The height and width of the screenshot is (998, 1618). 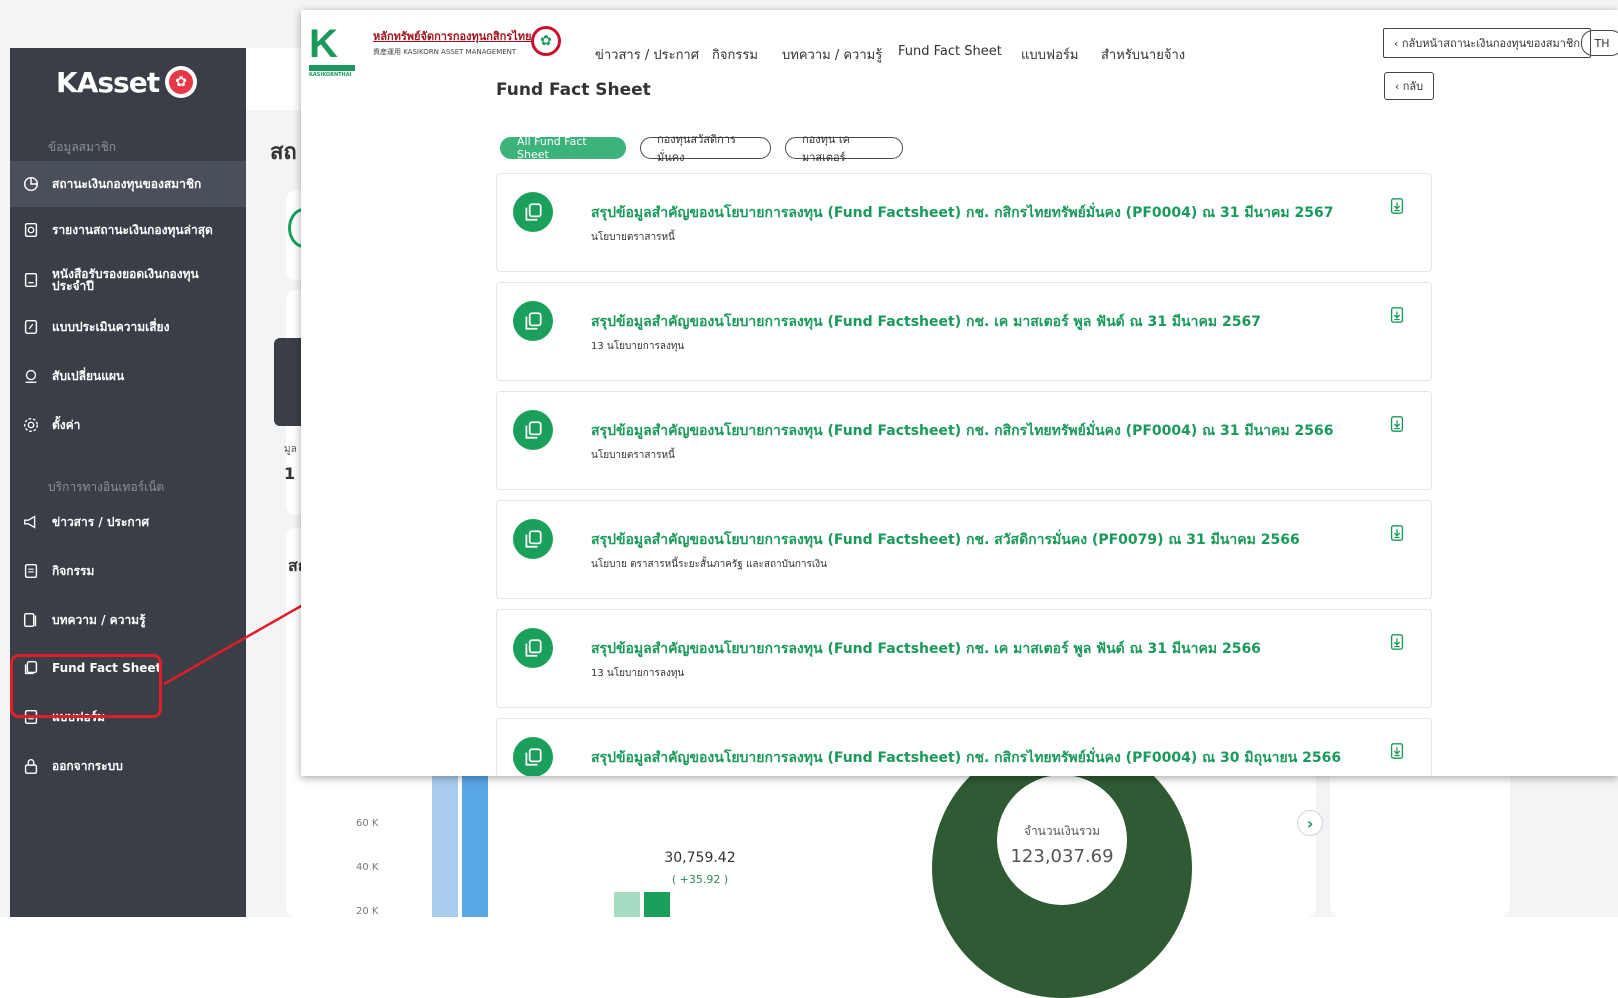 I want to click on sidebar-item-articles: บทความ / ความรู้, so click(x=128, y=620).